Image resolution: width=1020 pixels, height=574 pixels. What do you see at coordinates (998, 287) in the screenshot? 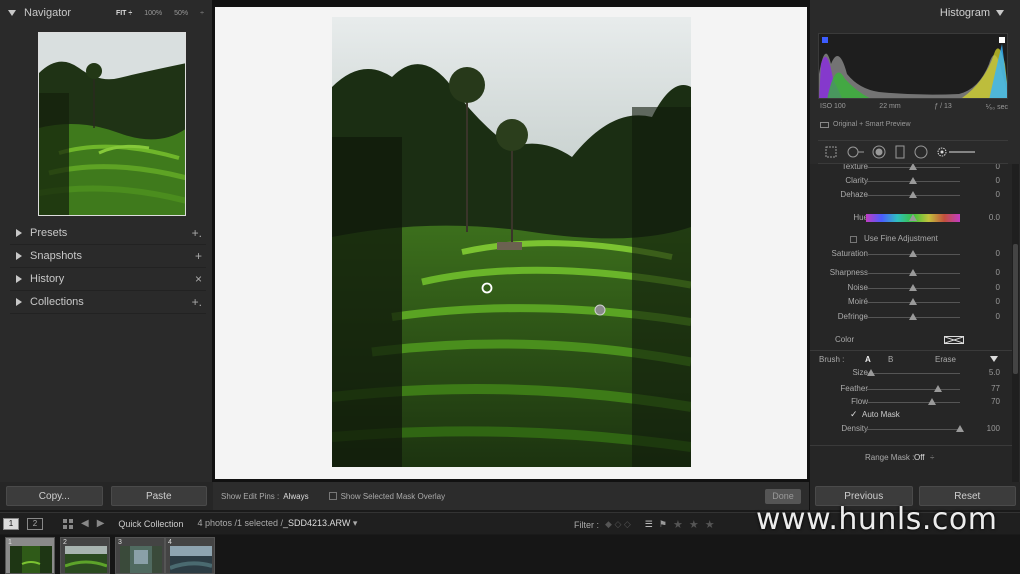
I see `noise-slider-value: 0` at bounding box center [998, 287].